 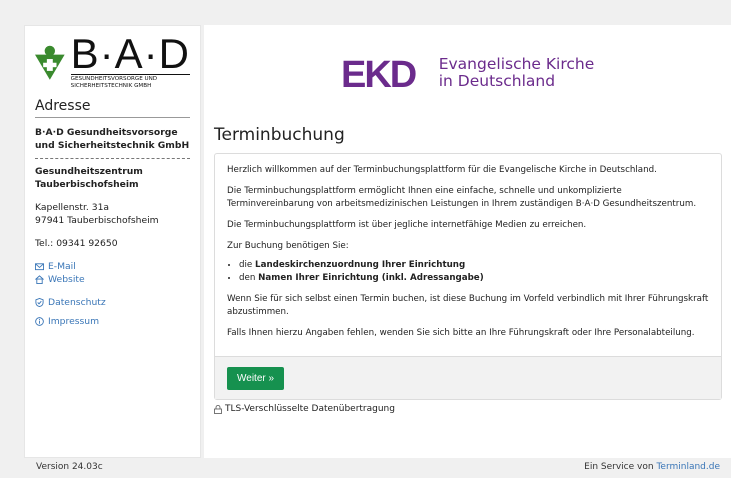 I want to click on privacy-label: Datenschutz, so click(x=77, y=302).